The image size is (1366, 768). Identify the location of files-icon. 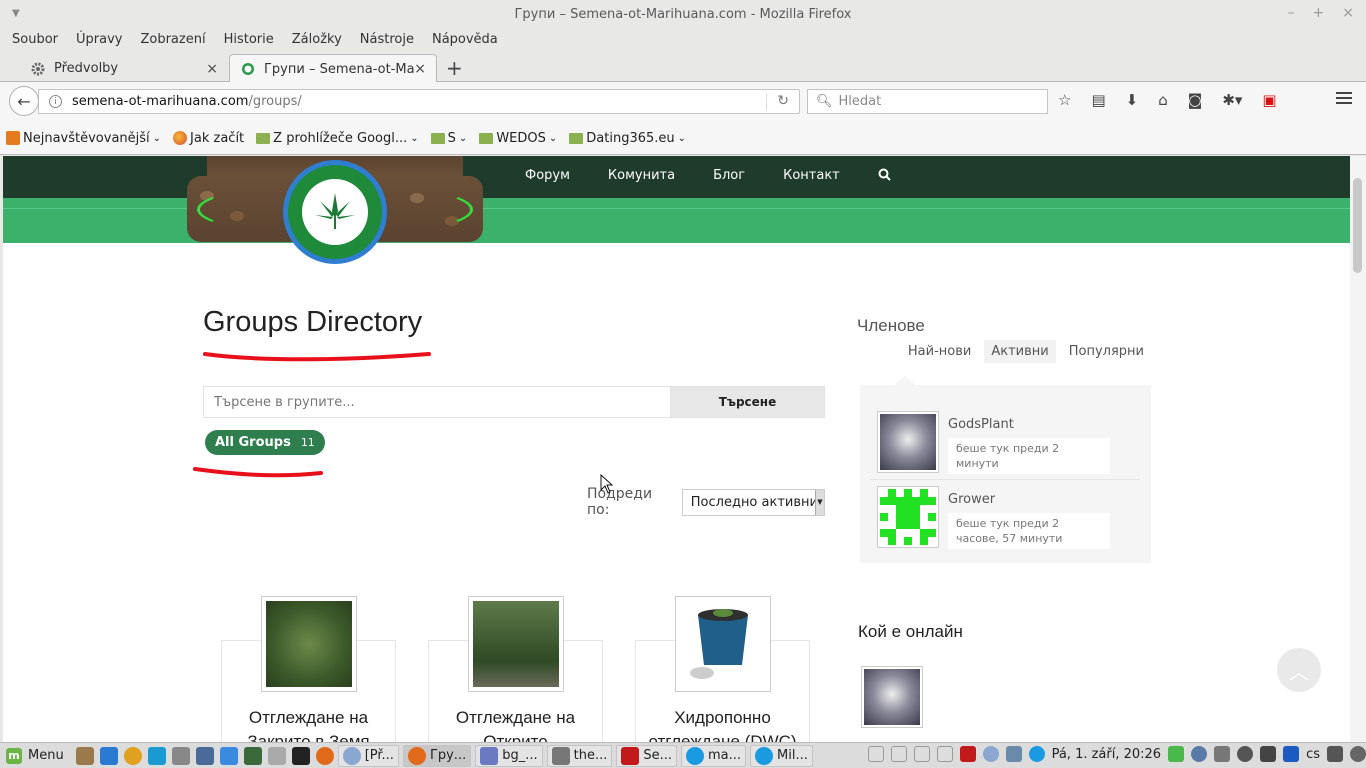
(276, 755).